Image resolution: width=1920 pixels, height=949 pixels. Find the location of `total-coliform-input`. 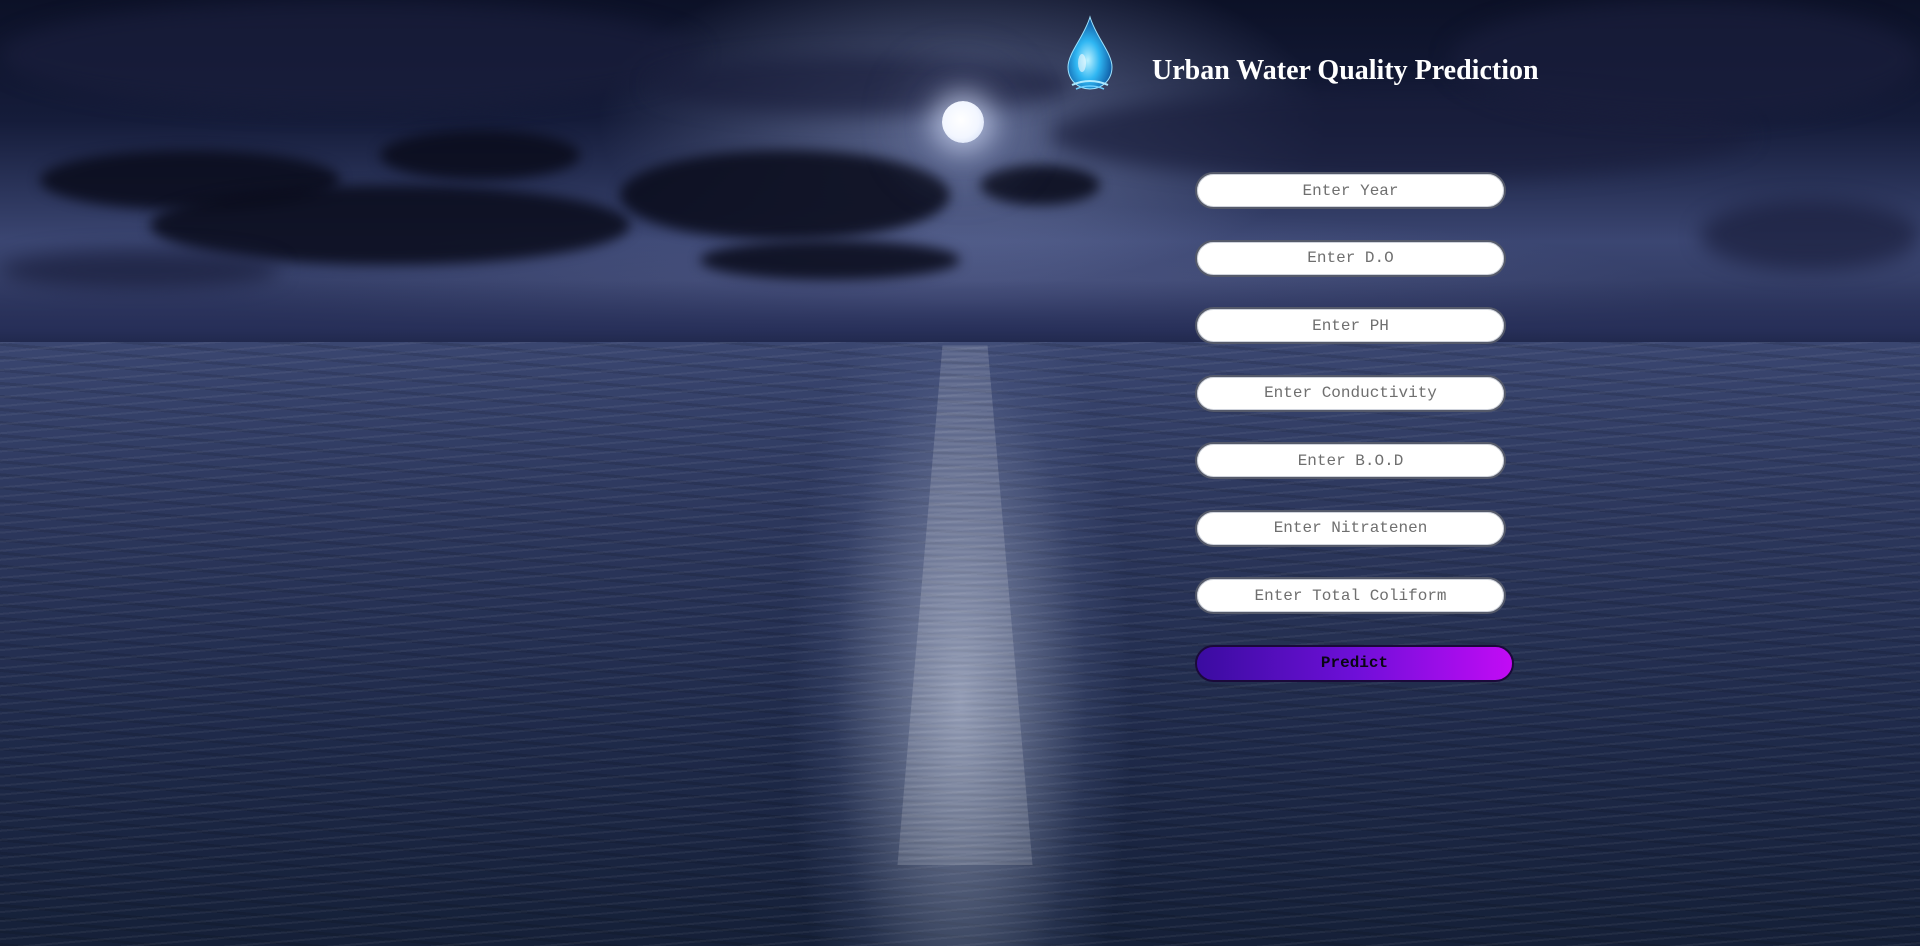

total-coliform-input is located at coordinates (1350, 595).